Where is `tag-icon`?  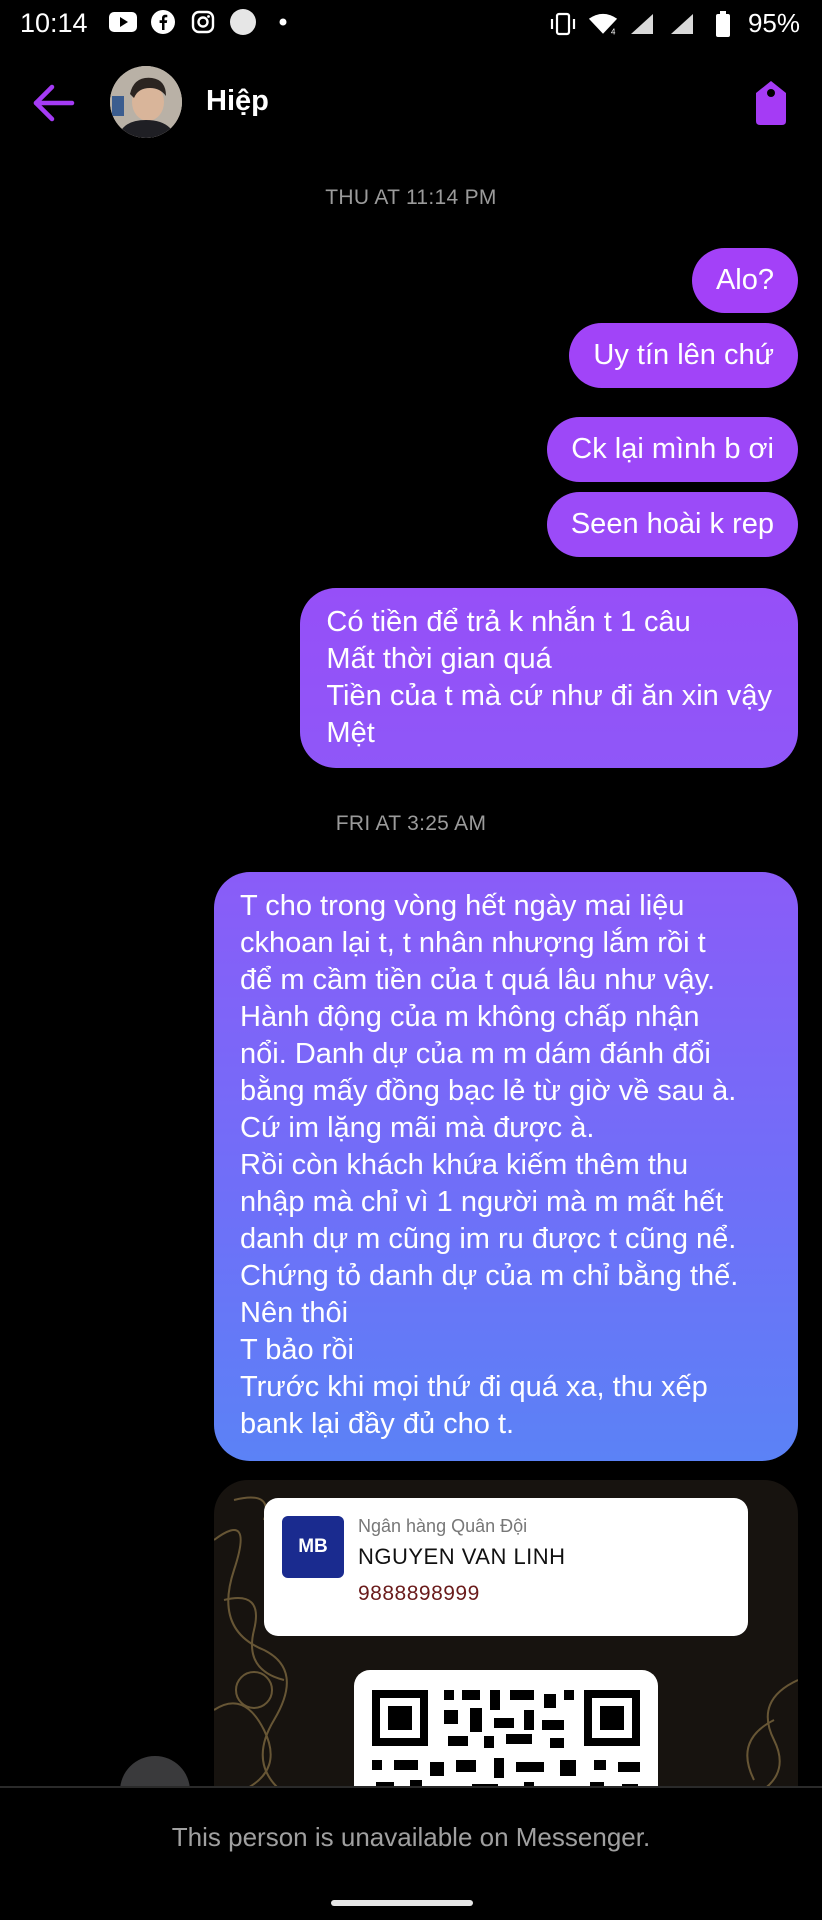 tag-icon is located at coordinates (771, 103).